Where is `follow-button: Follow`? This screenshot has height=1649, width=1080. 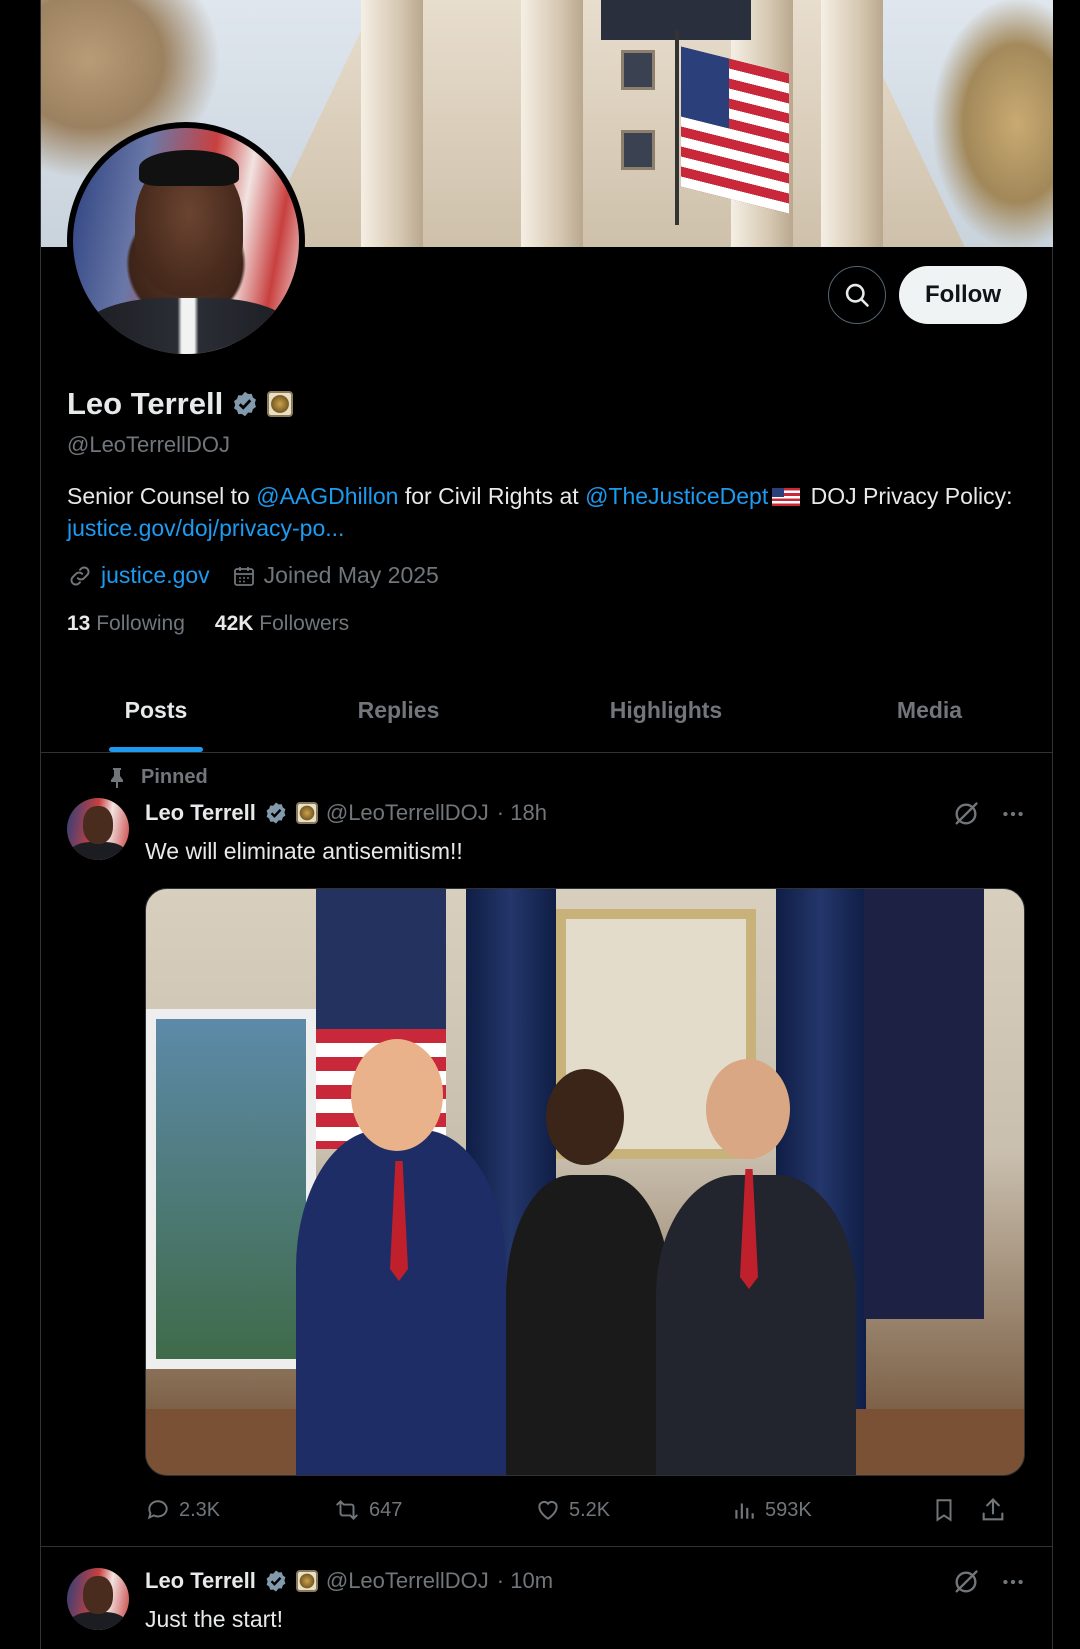 follow-button: Follow is located at coordinates (963, 295).